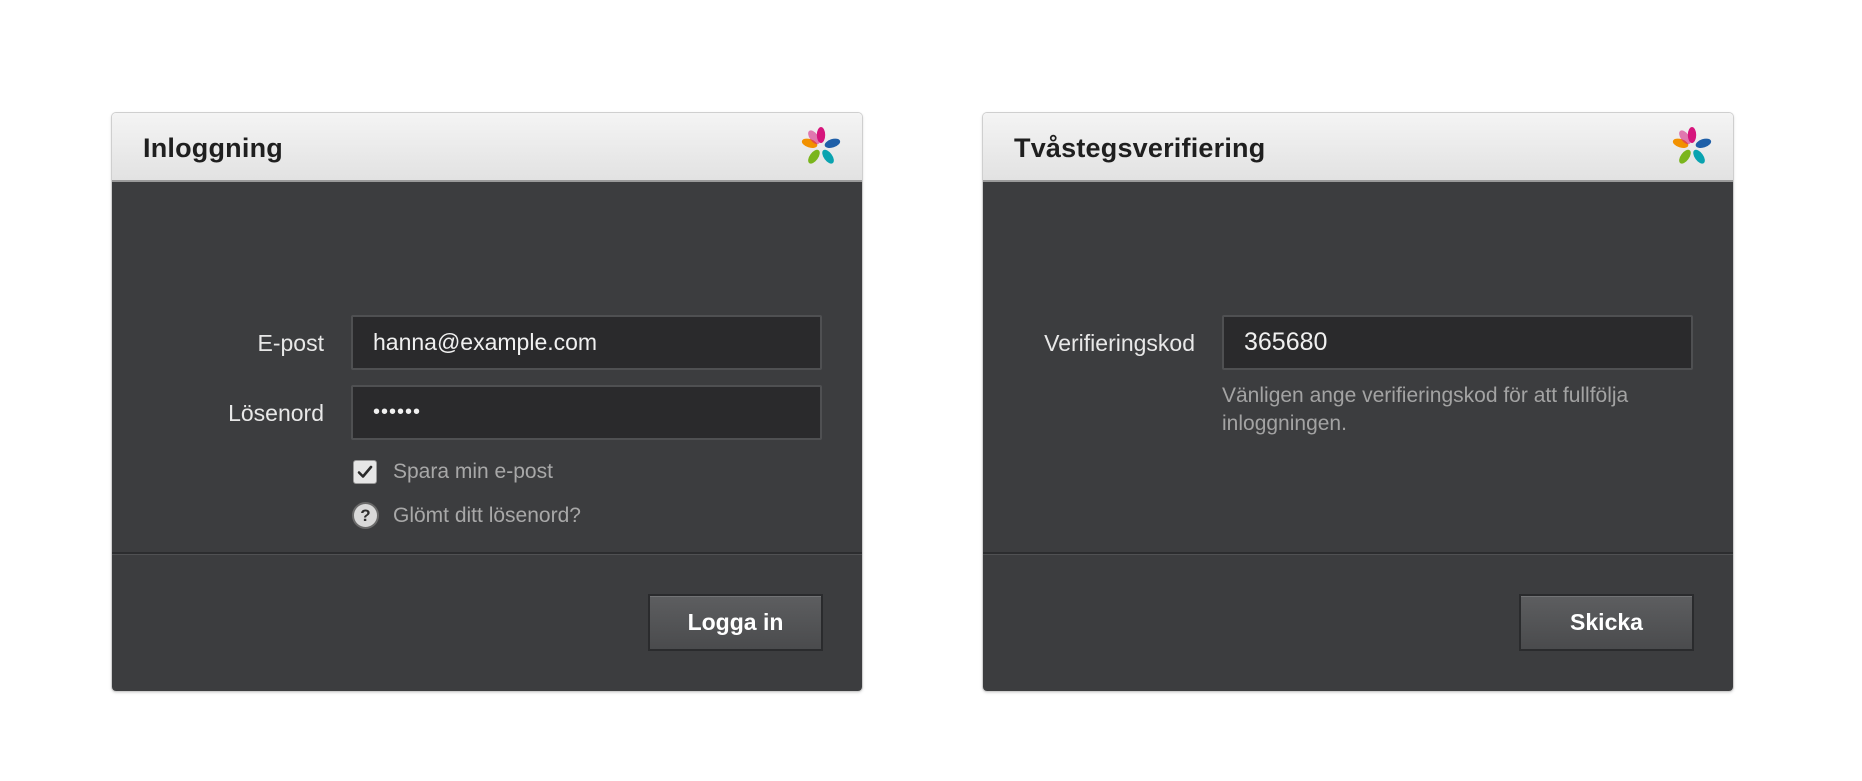 The image size is (1862, 781). Describe the element at coordinates (213, 148) in the screenshot. I see `login-title: Inloggning` at that location.